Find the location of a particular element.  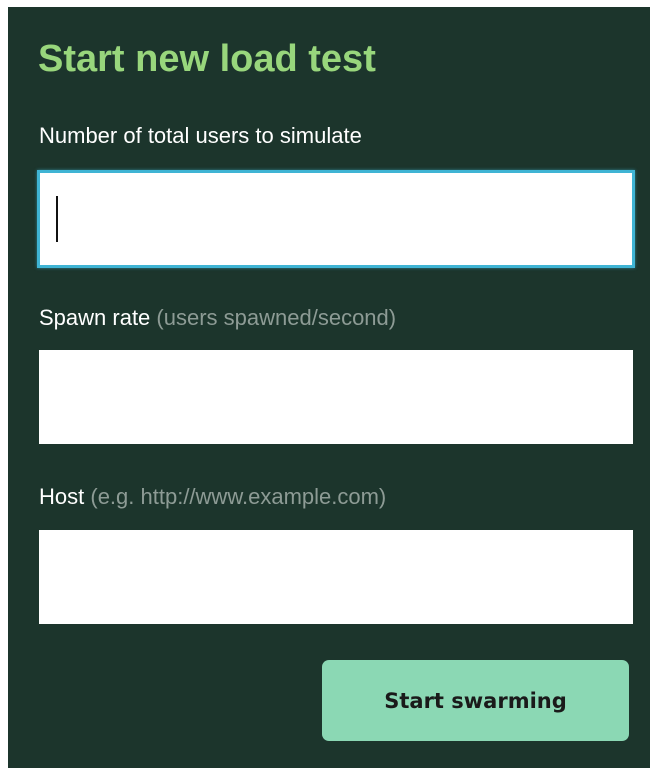

users-label-text: Number of total users to simulate is located at coordinates (200, 135).